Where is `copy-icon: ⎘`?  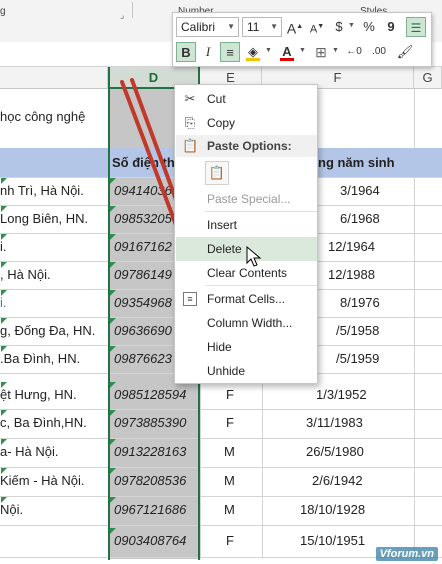 copy-icon: ⎘ is located at coordinates (190, 122).